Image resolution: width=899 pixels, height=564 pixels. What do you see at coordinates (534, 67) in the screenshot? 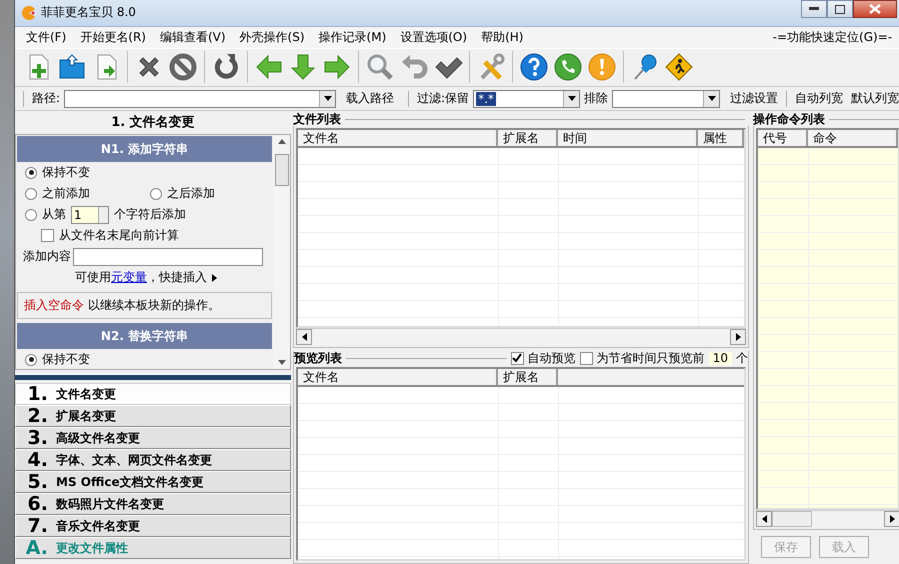
I see `help-icon` at bounding box center [534, 67].